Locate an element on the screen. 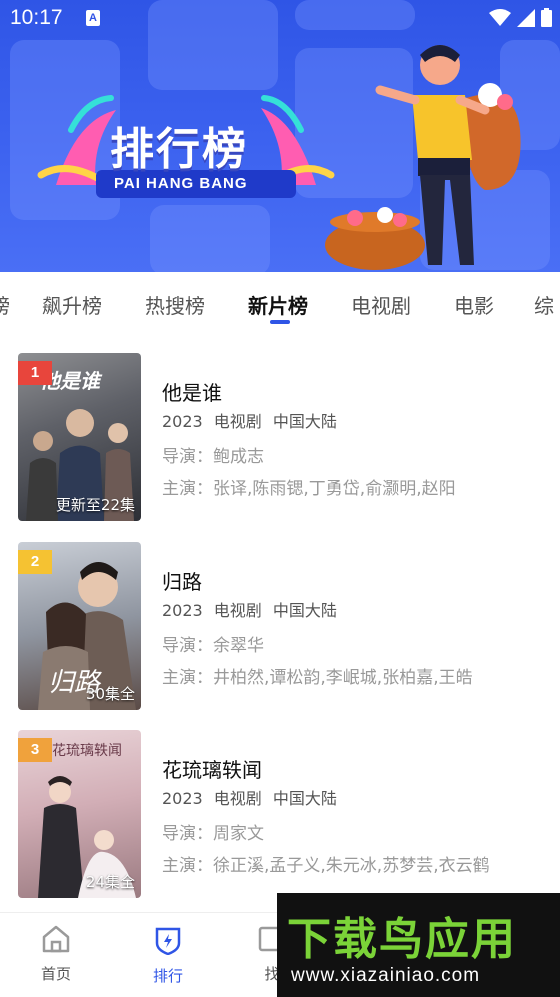 This screenshot has height=997, width=560. show-director: 导演：余翠华 is located at coordinates (213, 646).